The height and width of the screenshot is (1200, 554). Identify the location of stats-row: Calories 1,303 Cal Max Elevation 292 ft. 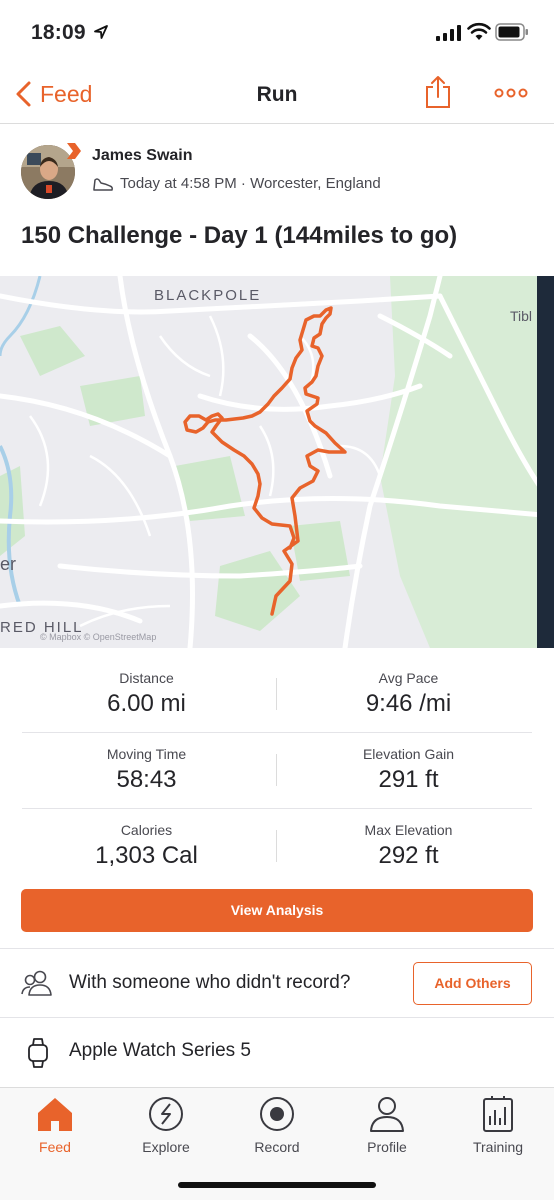
(277, 846).